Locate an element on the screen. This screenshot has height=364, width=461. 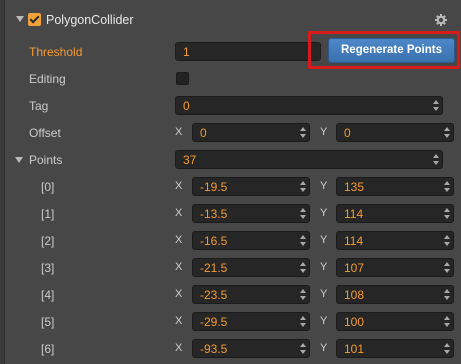
point-index-label: [1] is located at coordinates (48, 214).